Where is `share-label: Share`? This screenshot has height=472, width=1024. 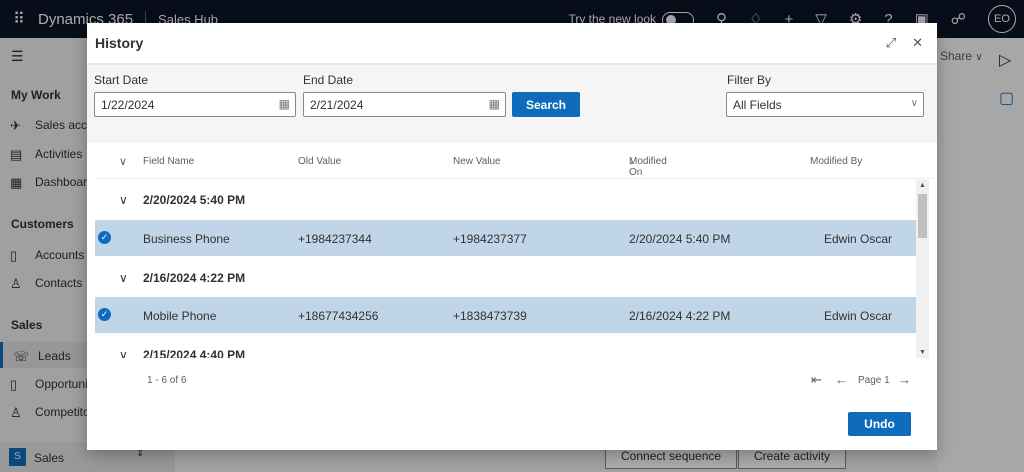 share-label: Share is located at coordinates (956, 56).